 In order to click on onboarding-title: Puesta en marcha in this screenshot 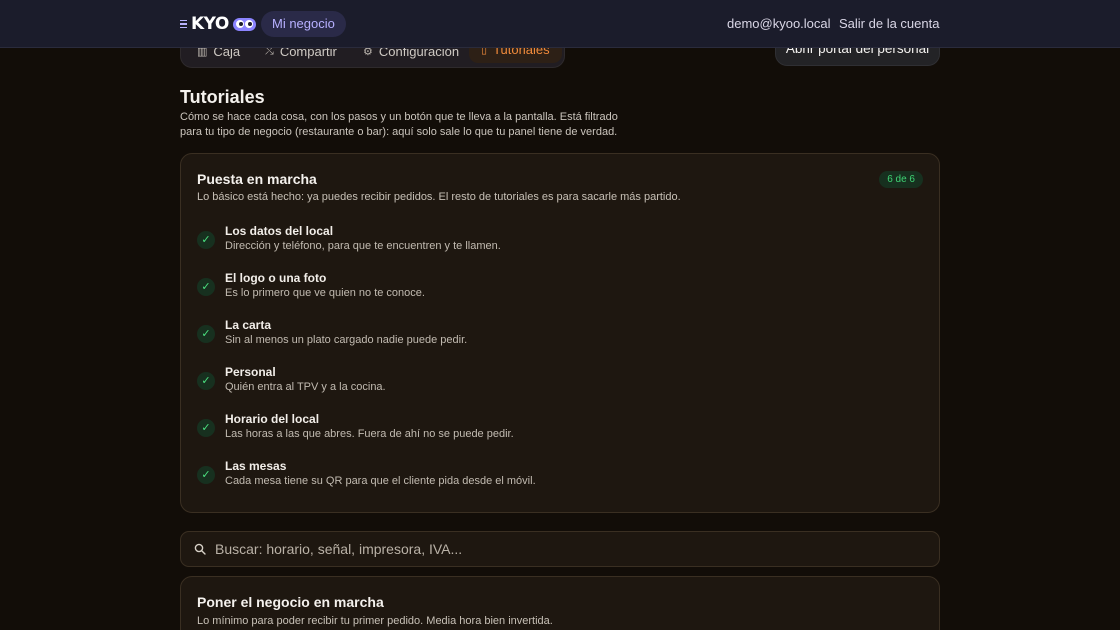, I will do `click(257, 179)`.